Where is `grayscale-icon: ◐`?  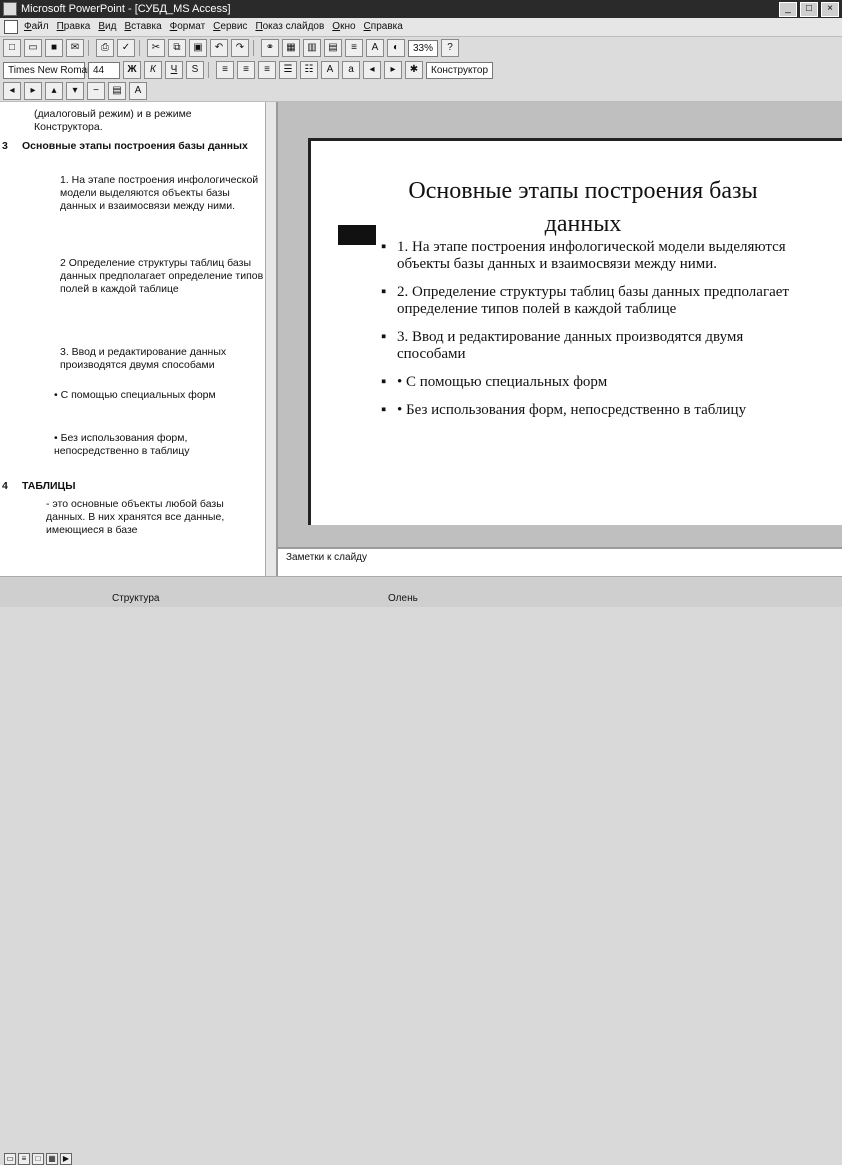
grayscale-icon: ◐ is located at coordinates (396, 48).